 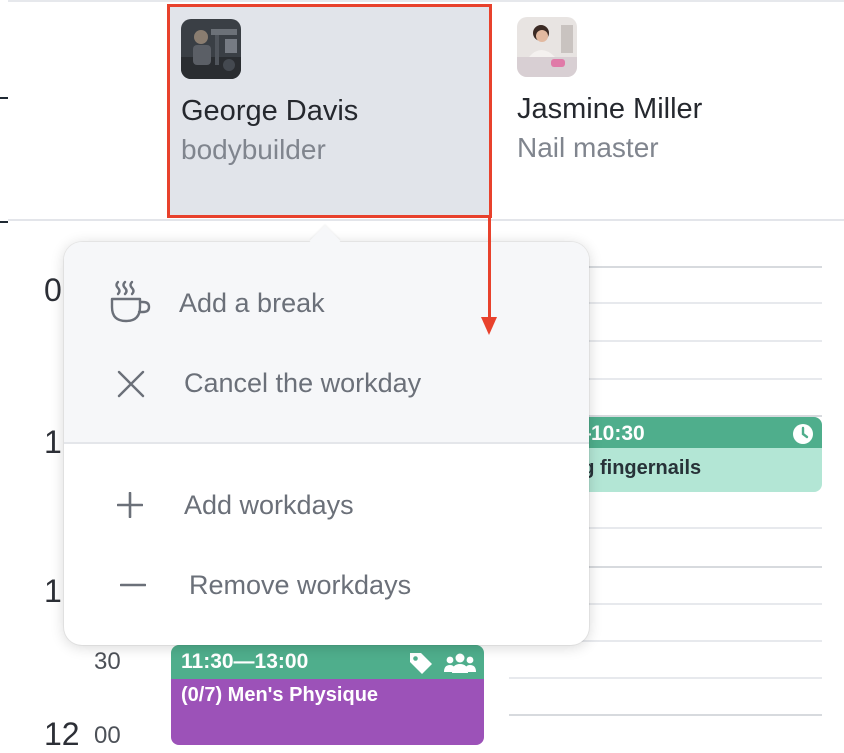 I want to click on time-label: 00, so click(x=107, y=735).